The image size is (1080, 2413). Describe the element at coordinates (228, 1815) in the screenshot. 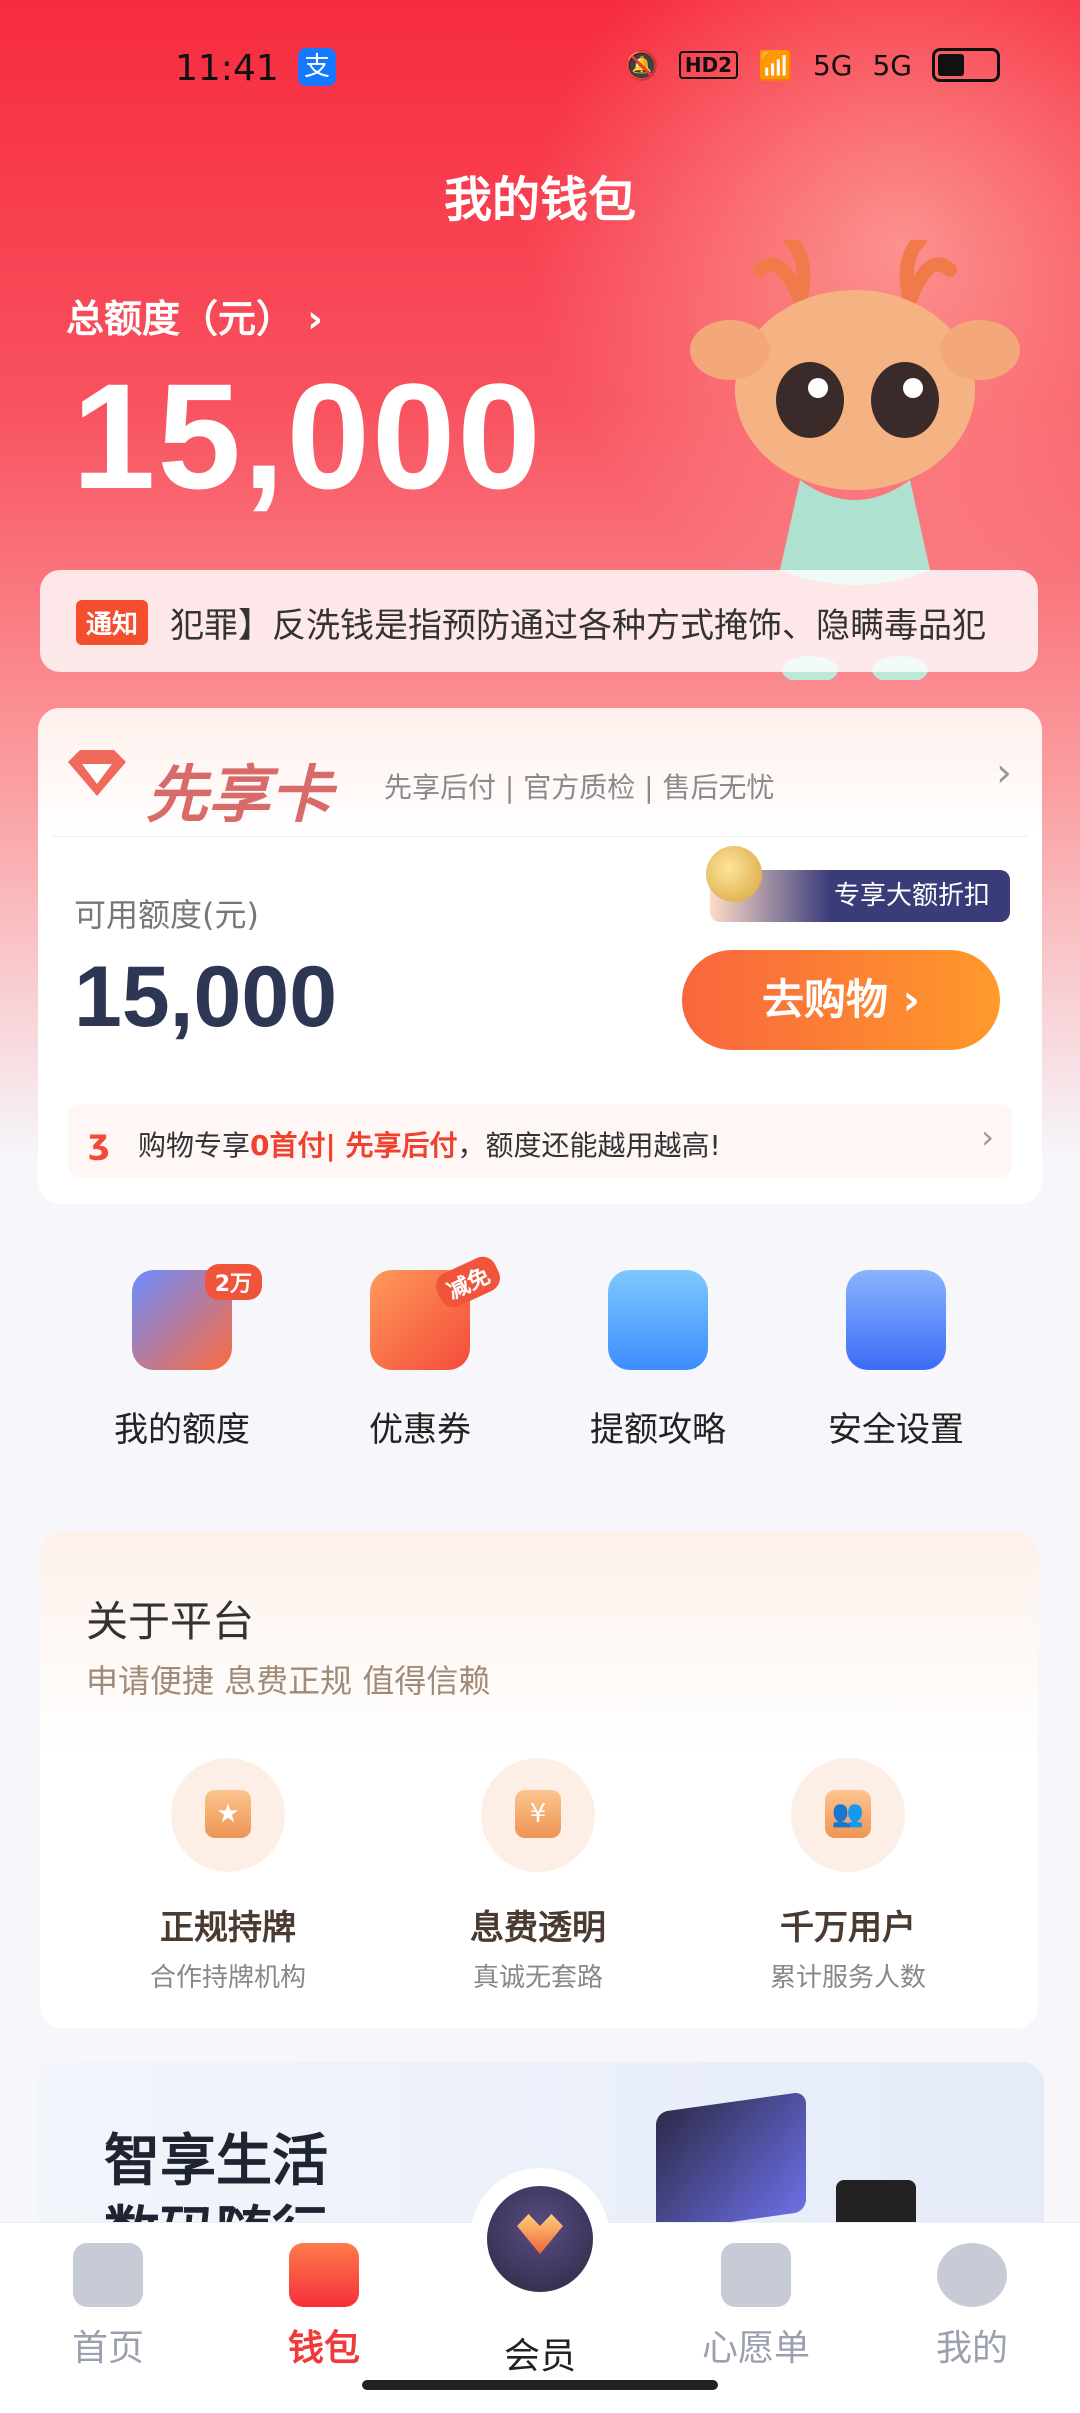

I see `medal-icon: ★` at that location.